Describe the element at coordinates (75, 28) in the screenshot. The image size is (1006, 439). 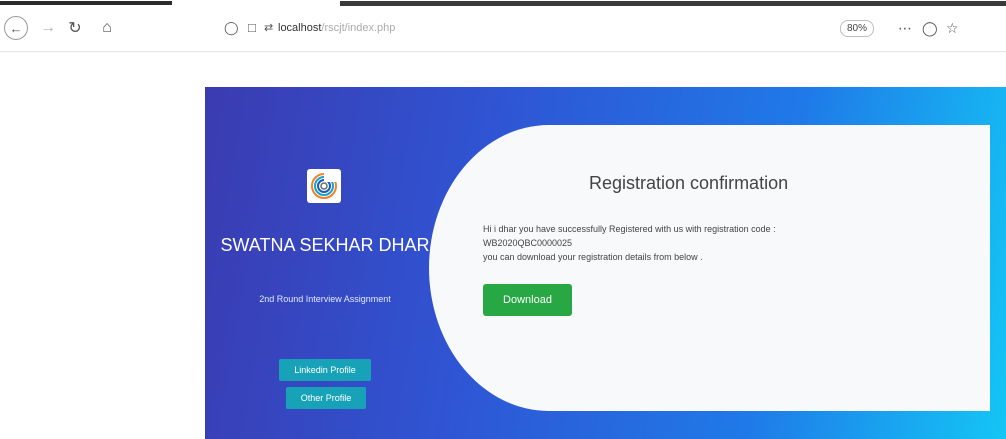
I see `reload-icon: ↻` at that location.